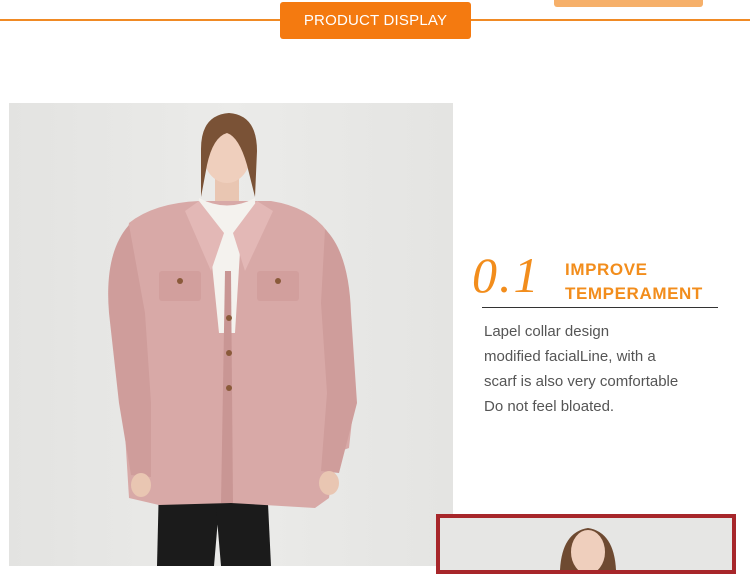 The image size is (750, 574). I want to click on feature-title-line: IMPROVE, so click(606, 269).